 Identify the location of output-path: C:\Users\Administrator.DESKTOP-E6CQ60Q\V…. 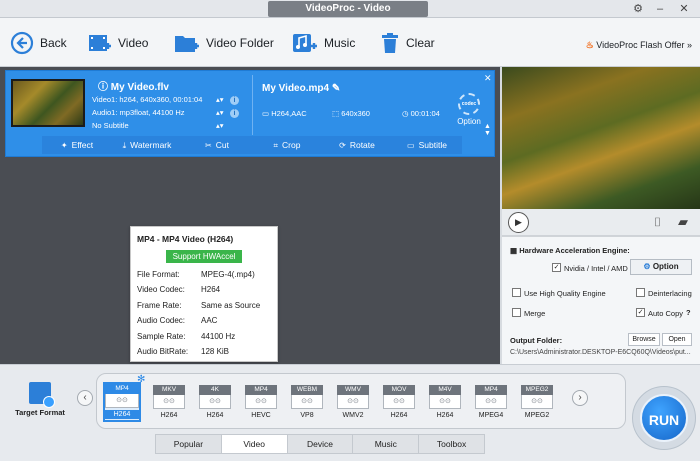
(600, 352).